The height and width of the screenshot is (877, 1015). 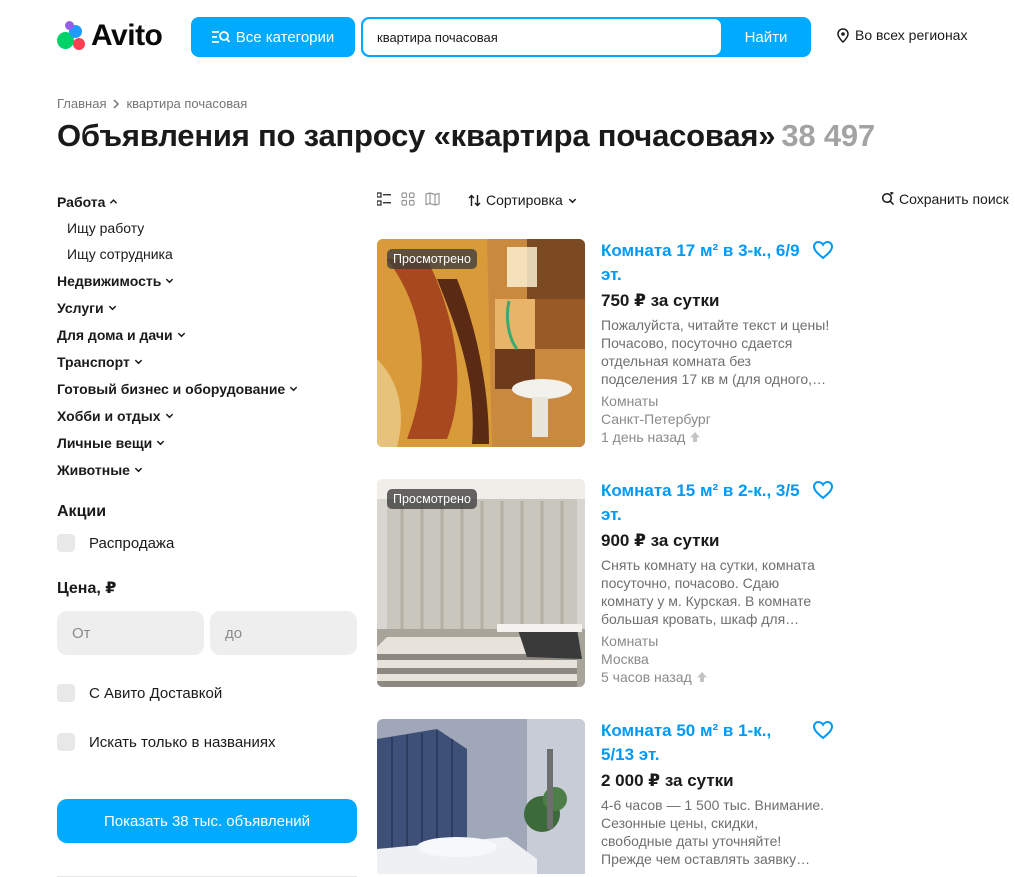 I want to click on sidebar-item-hobby: Хобби и отдых, so click(x=207, y=415).